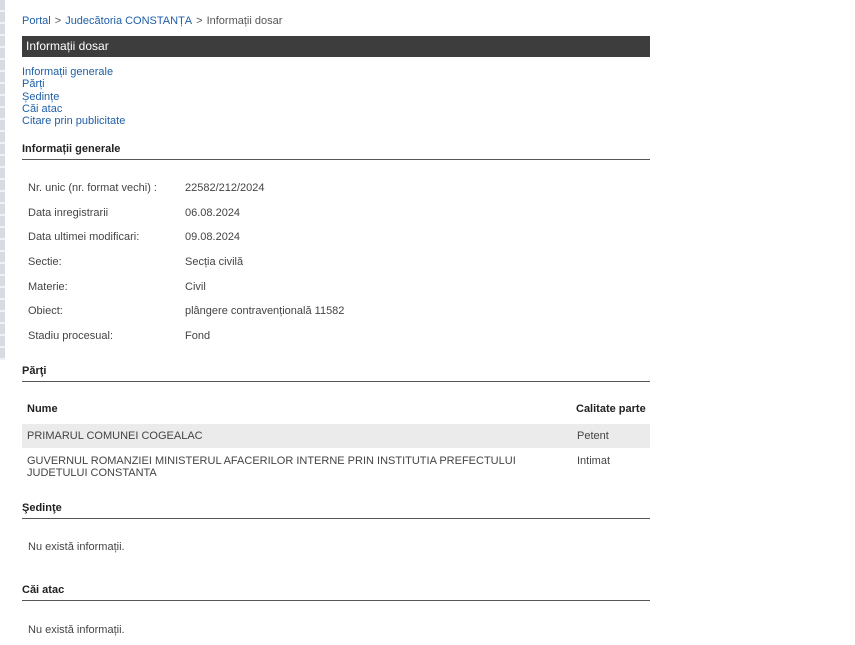 This screenshot has height=645, width=855. What do you see at coordinates (225, 188) in the screenshot?
I see `info-value: 22582/212/2024` at bounding box center [225, 188].